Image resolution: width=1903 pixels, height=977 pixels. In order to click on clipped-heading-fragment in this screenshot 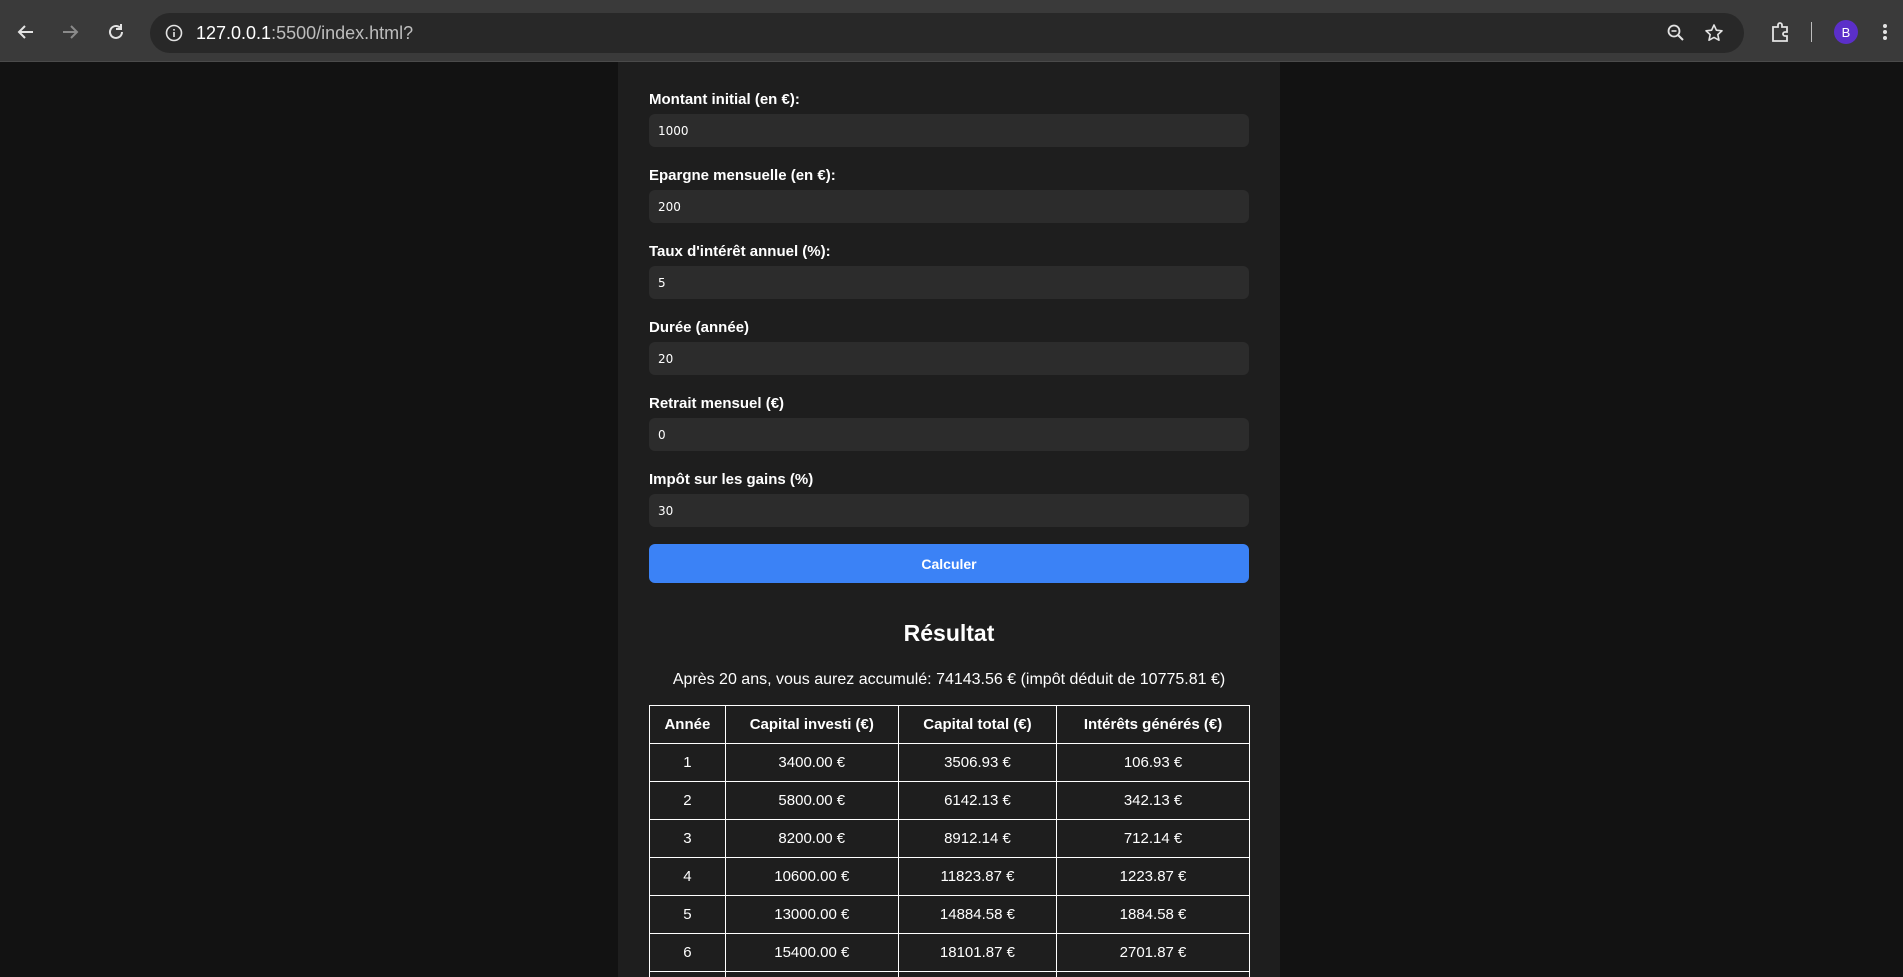, I will do `click(1188, 63)`.